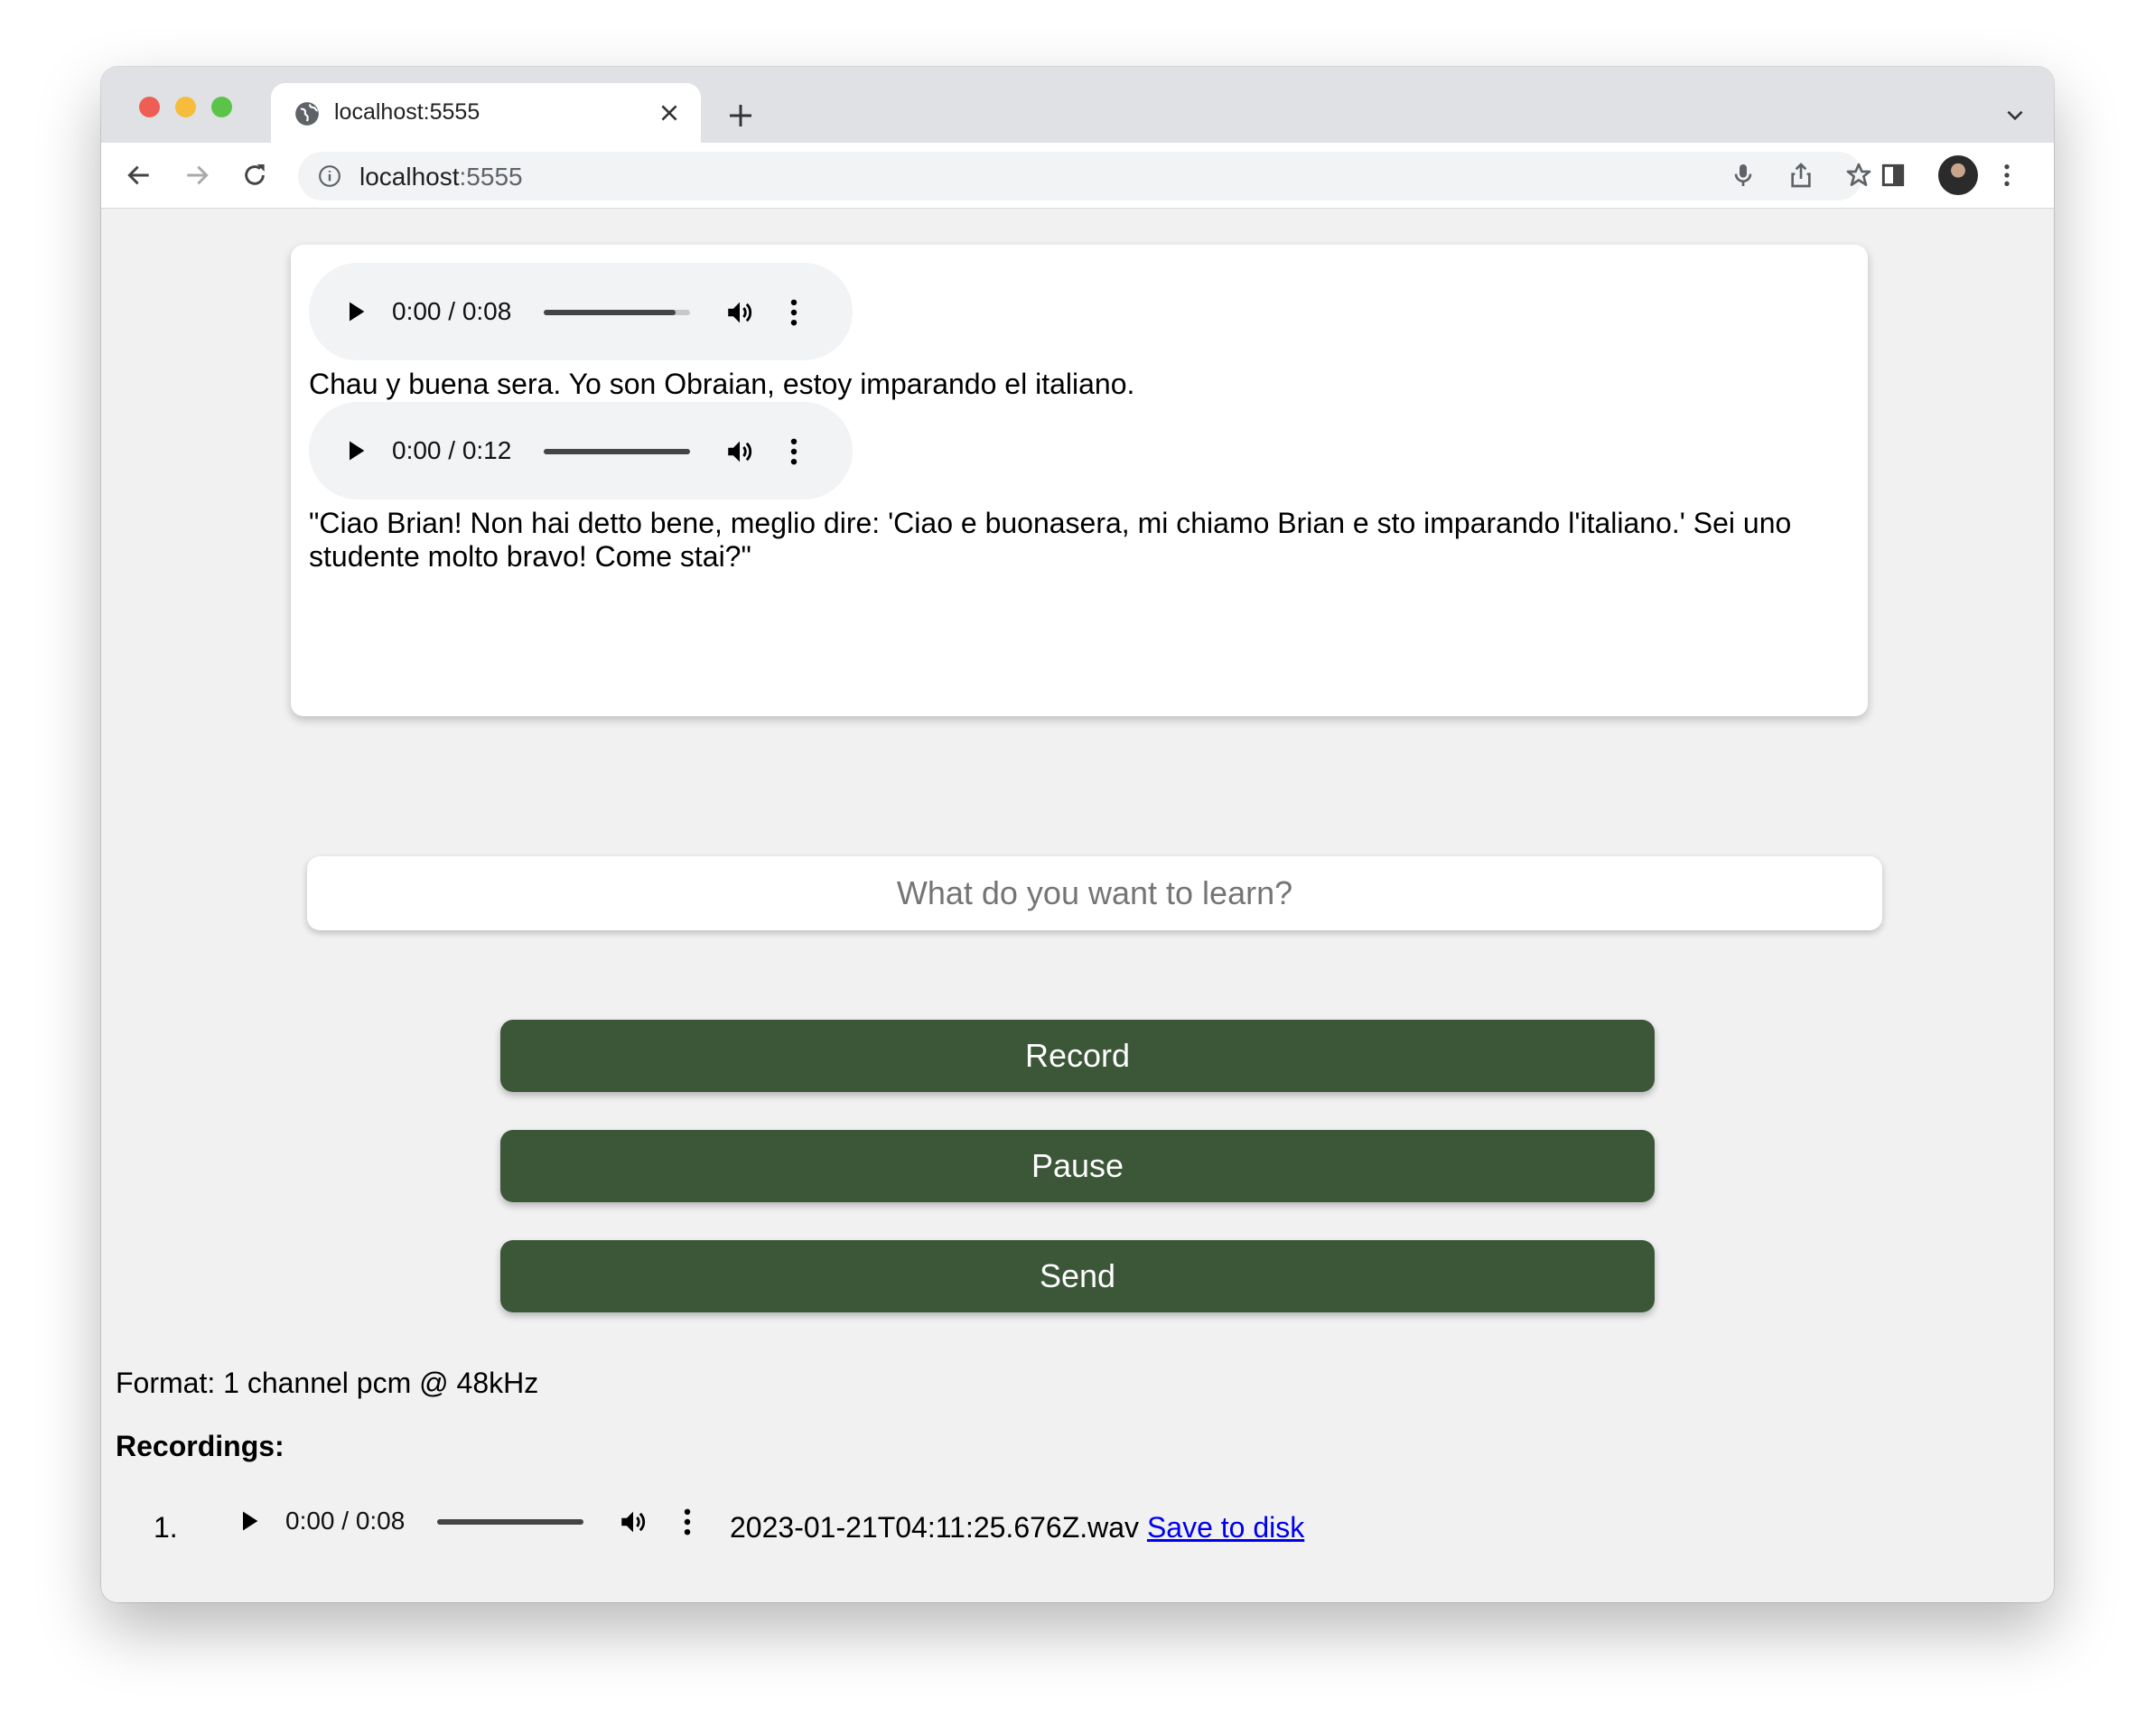 This screenshot has height=1736, width=2155. I want to click on reload-icon, so click(254, 175).